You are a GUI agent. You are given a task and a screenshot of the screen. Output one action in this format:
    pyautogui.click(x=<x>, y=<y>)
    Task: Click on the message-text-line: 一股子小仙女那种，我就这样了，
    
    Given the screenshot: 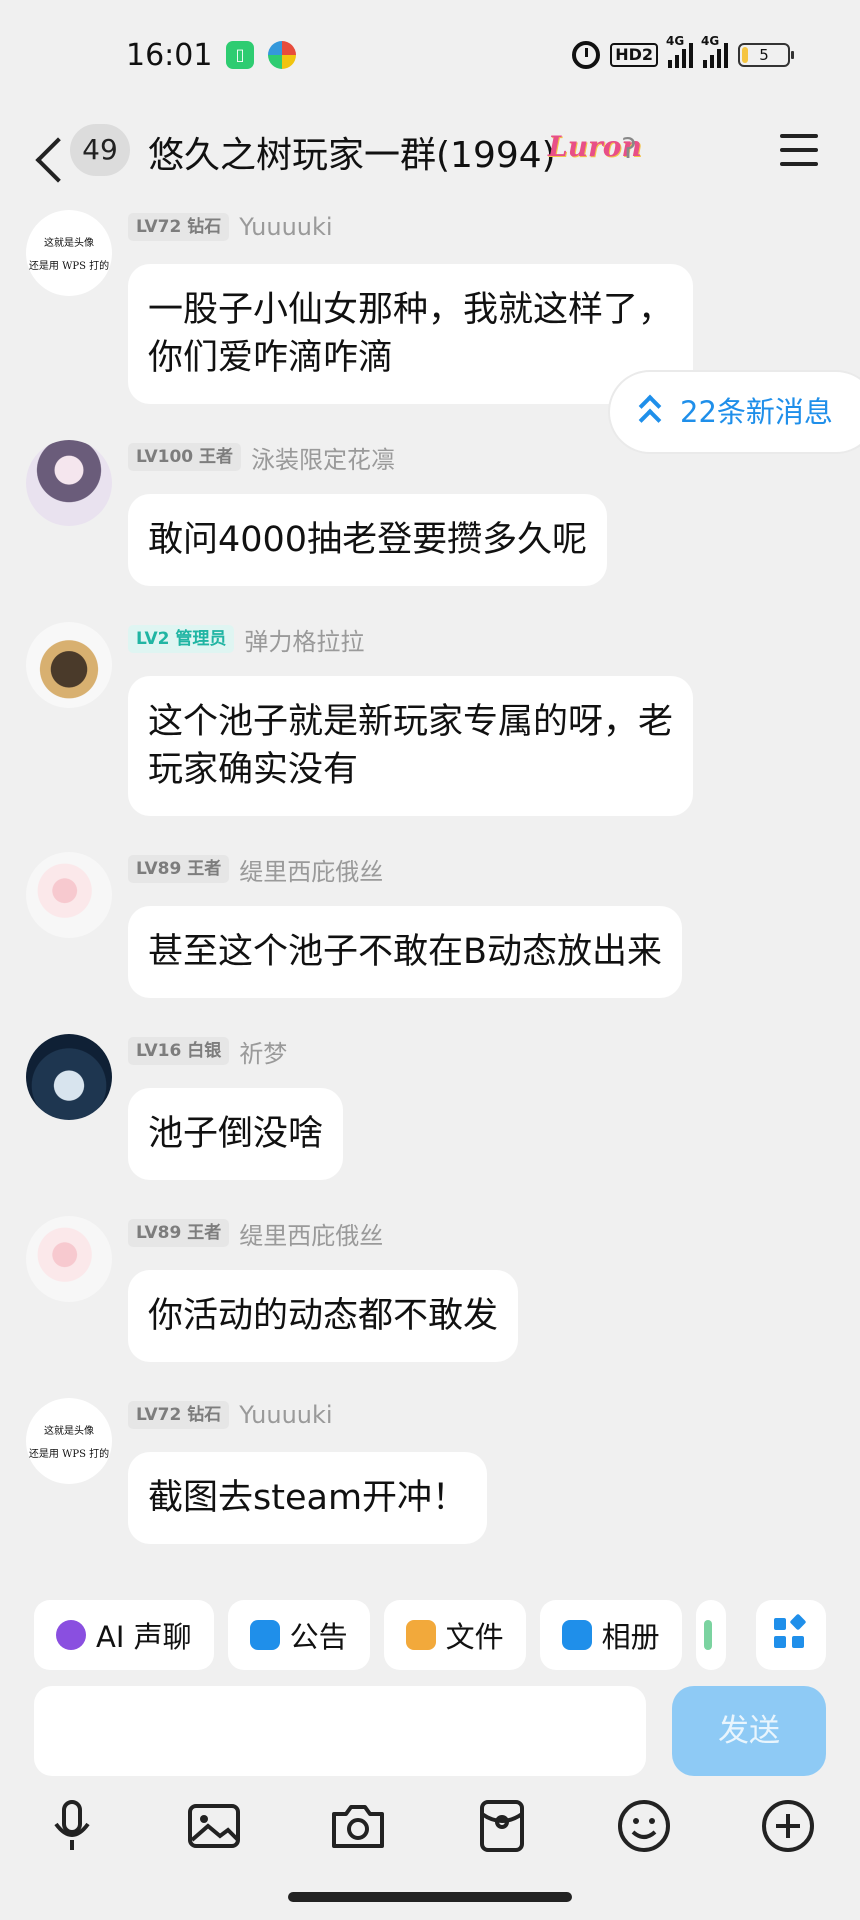 What is the action you would take?
    pyautogui.click(x=411, y=310)
    